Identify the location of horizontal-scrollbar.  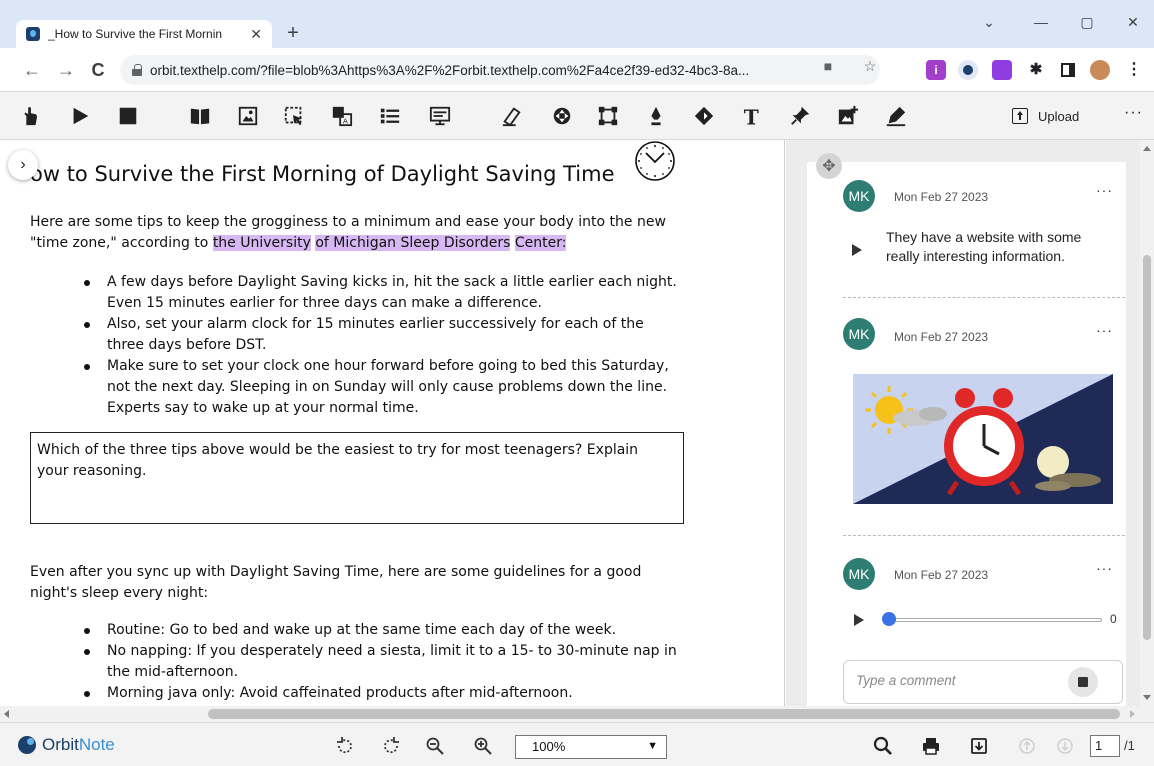
(577, 714).